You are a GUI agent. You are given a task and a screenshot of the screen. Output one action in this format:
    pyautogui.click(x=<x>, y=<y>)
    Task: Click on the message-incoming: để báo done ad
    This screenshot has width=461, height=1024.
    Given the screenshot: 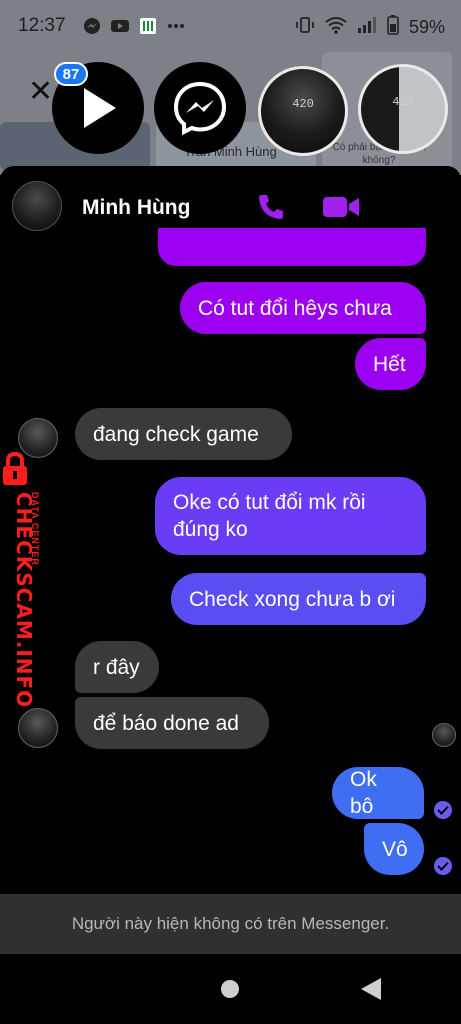 What is the action you would take?
    pyautogui.click(x=172, y=723)
    